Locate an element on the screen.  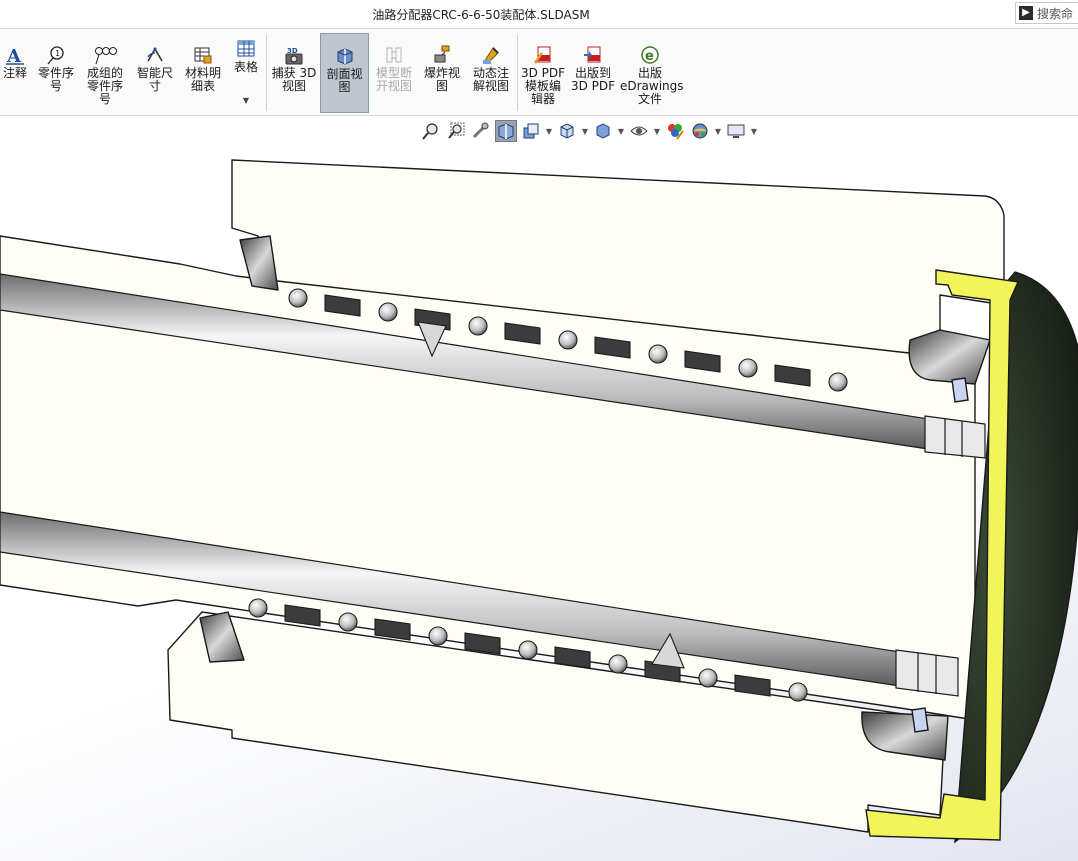
svg-text: e is located at coordinates (649, 56).